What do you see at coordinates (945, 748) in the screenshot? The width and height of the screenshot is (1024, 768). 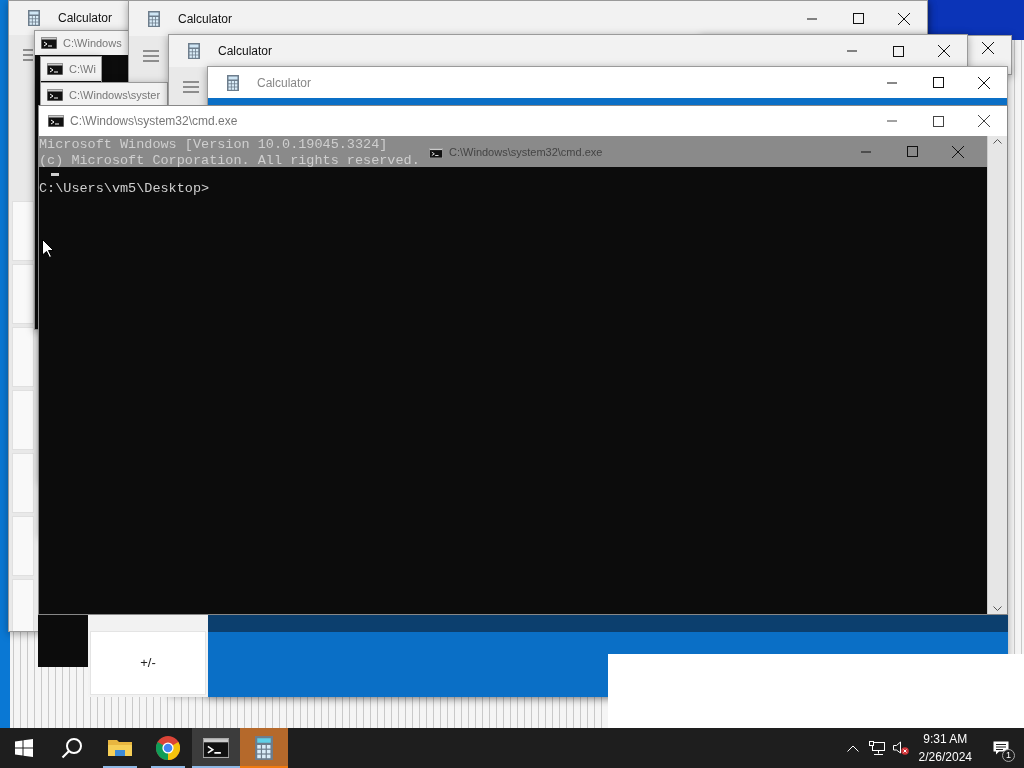 I see `clock: 9:31 AM 2/26/2024` at bounding box center [945, 748].